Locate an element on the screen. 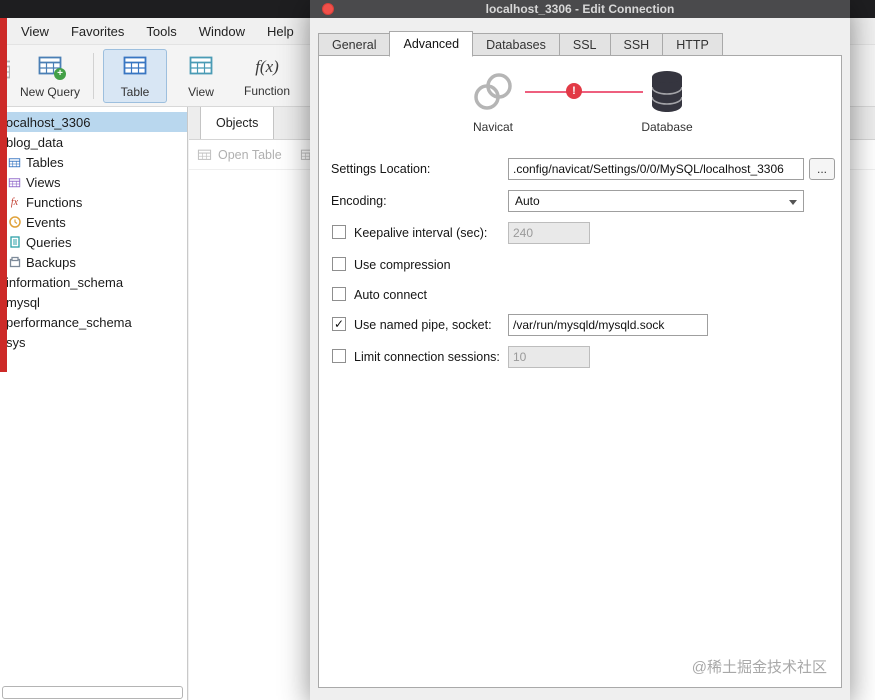 Image resolution: width=875 pixels, height=700 pixels. sidebar-item-label: Functions is located at coordinates (54, 202).